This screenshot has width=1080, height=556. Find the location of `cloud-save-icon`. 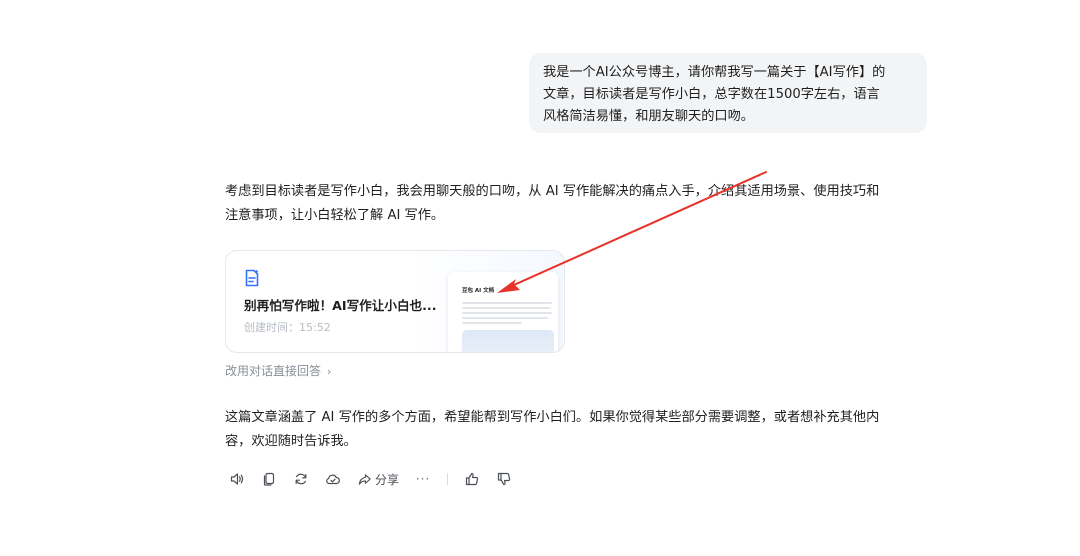

cloud-save-icon is located at coordinates (333, 479).